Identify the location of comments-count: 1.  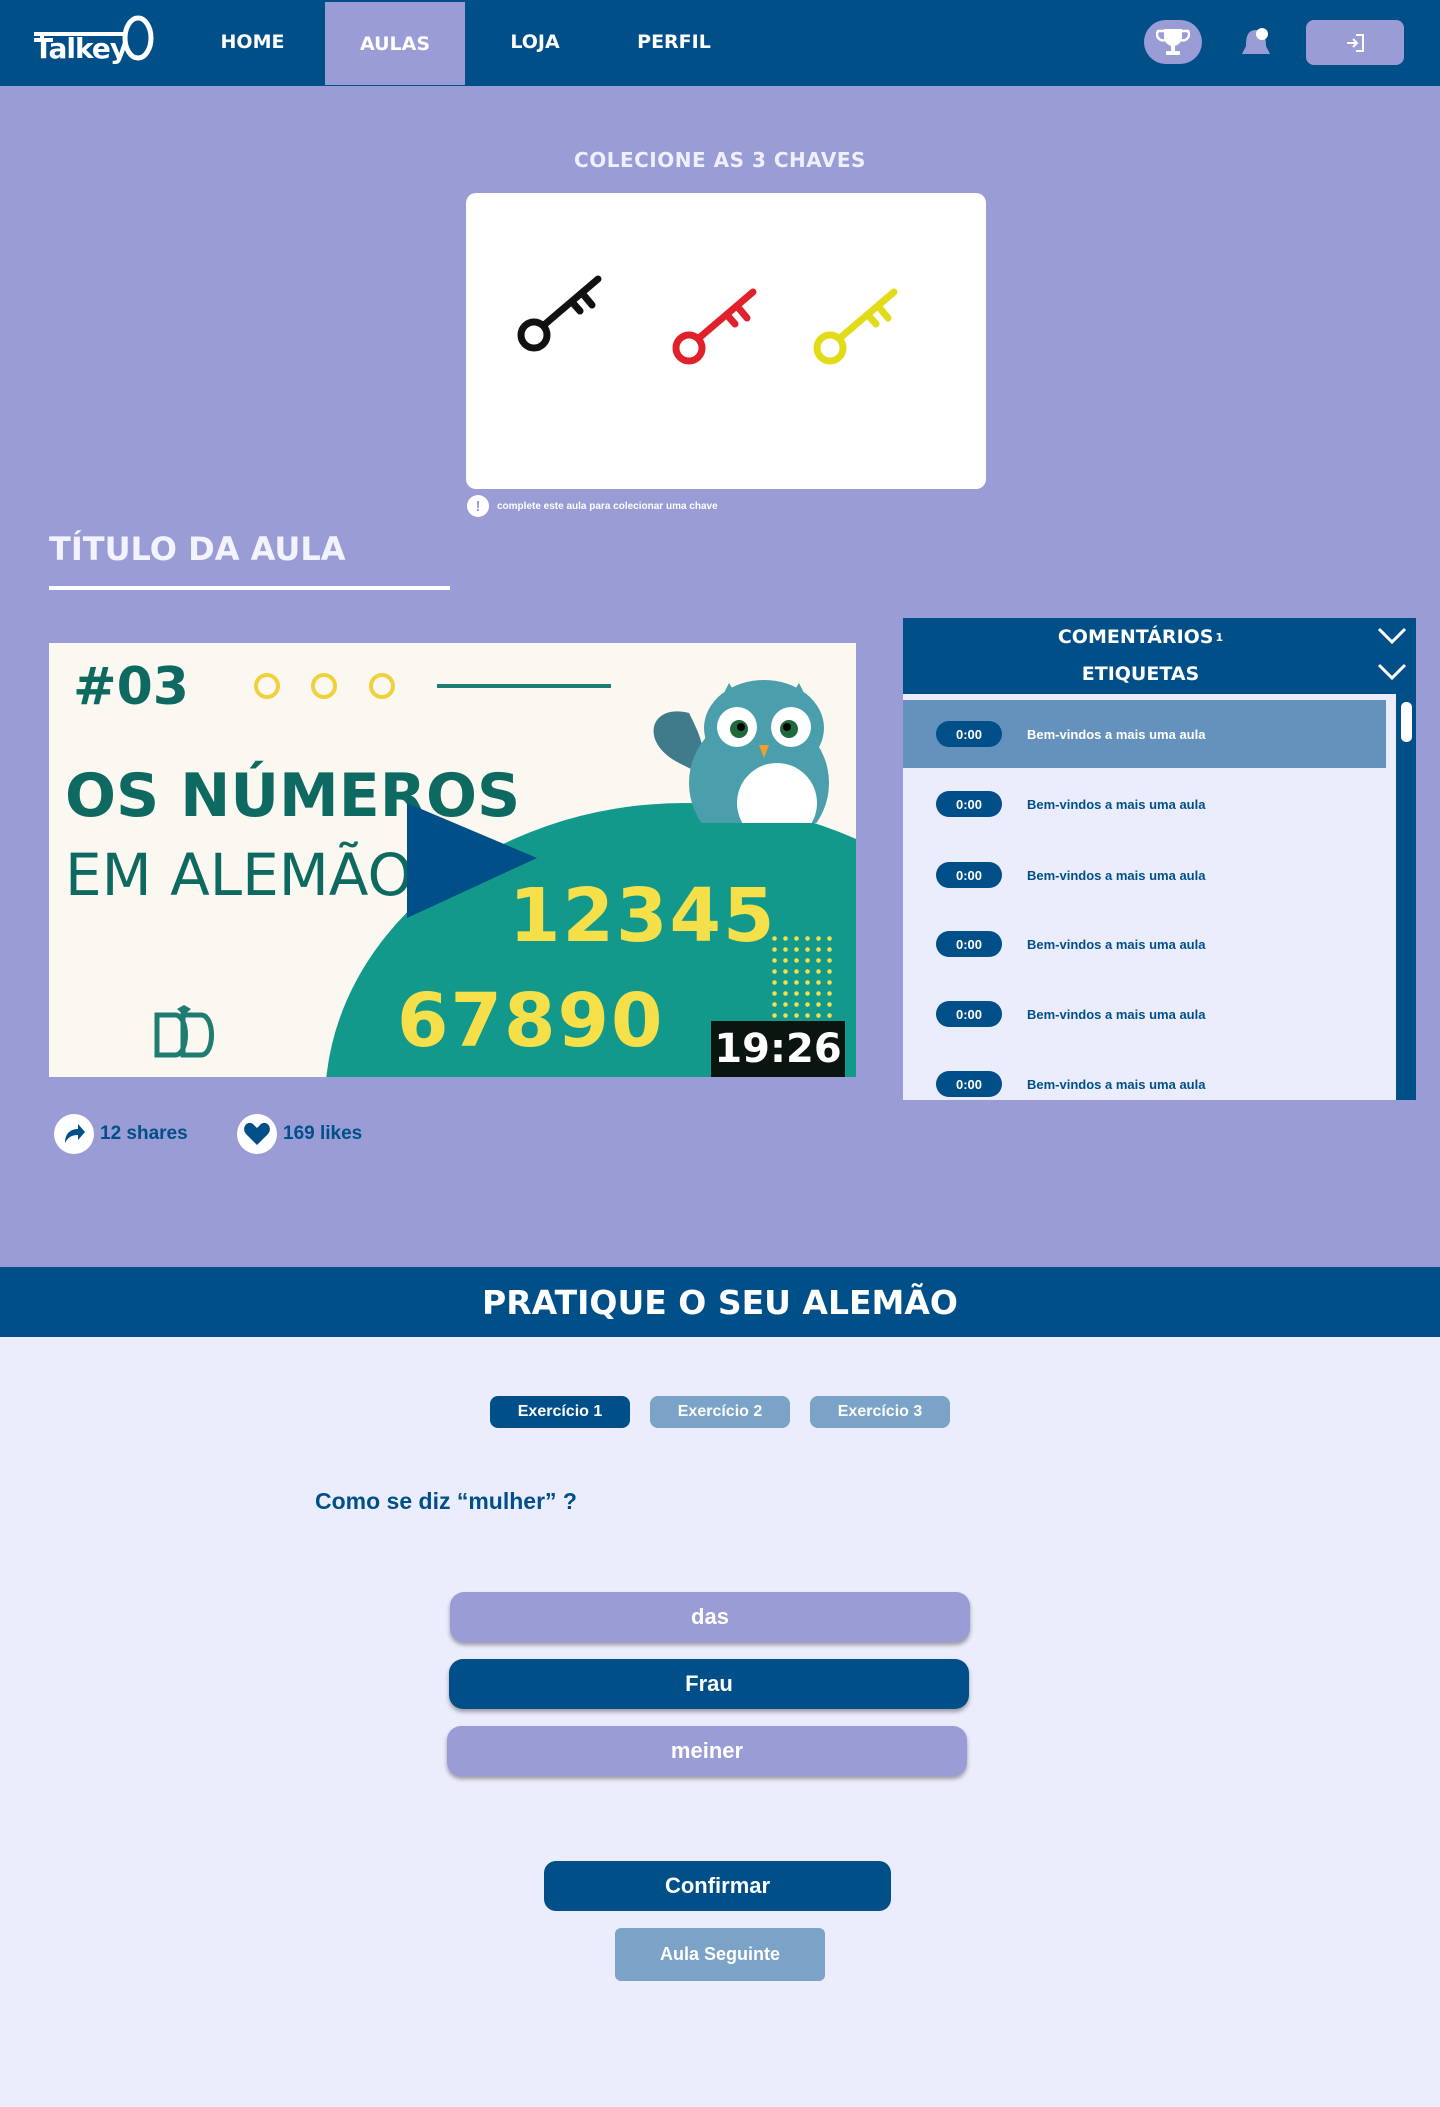
(1219, 637).